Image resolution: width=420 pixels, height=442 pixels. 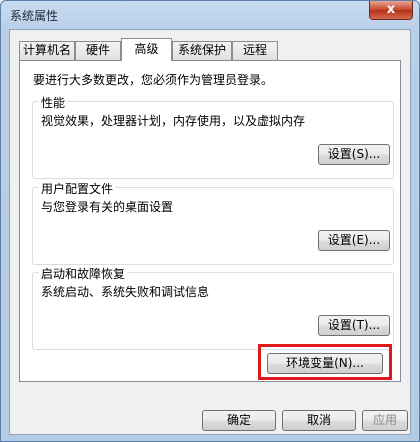 I want to click on tab-hardware: 硬件, so click(x=98, y=50).